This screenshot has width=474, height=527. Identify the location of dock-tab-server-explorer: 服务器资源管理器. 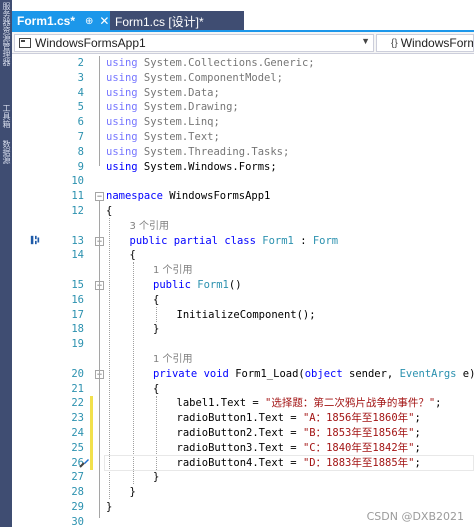
(6, 34).